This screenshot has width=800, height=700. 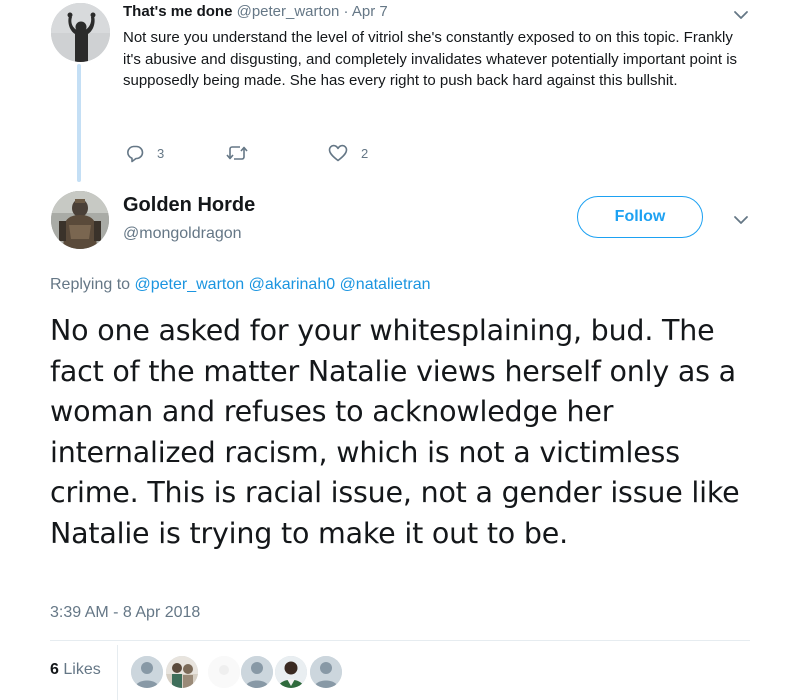 What do you see at coordinates (82, 669) in the screenshot?
I see `likes-label: Likes` at bounding box center [82, 669].